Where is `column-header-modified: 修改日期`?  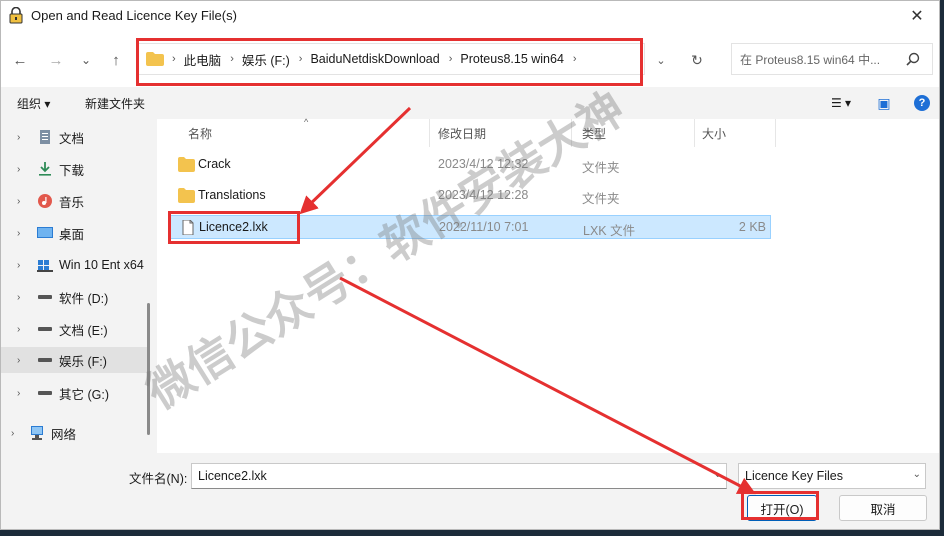 column-header-modified: 修改日期 is located at coordinates (462, 133).